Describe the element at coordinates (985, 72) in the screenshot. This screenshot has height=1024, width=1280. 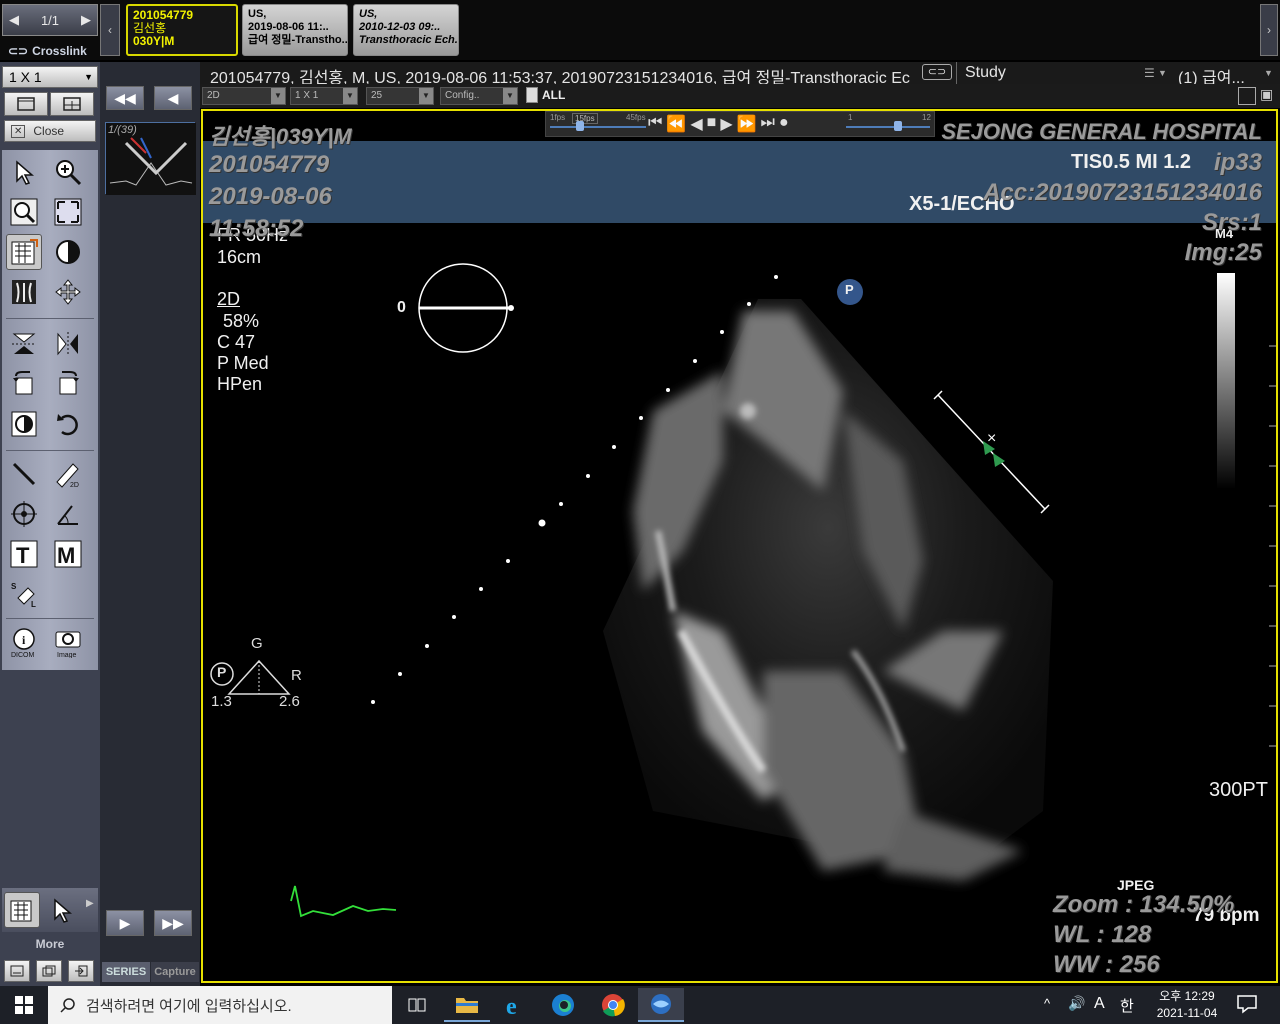
I see `study-label: Study` at that location.